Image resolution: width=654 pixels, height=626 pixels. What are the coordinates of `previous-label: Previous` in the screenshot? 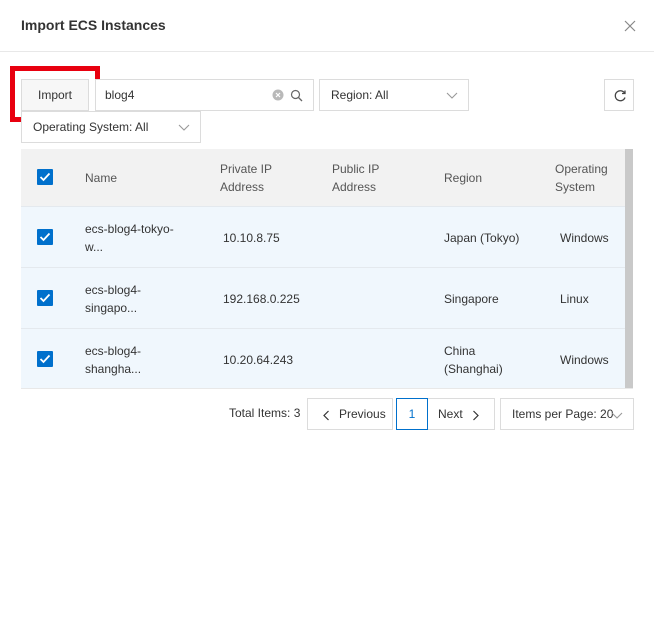 It's located at (362, 414).